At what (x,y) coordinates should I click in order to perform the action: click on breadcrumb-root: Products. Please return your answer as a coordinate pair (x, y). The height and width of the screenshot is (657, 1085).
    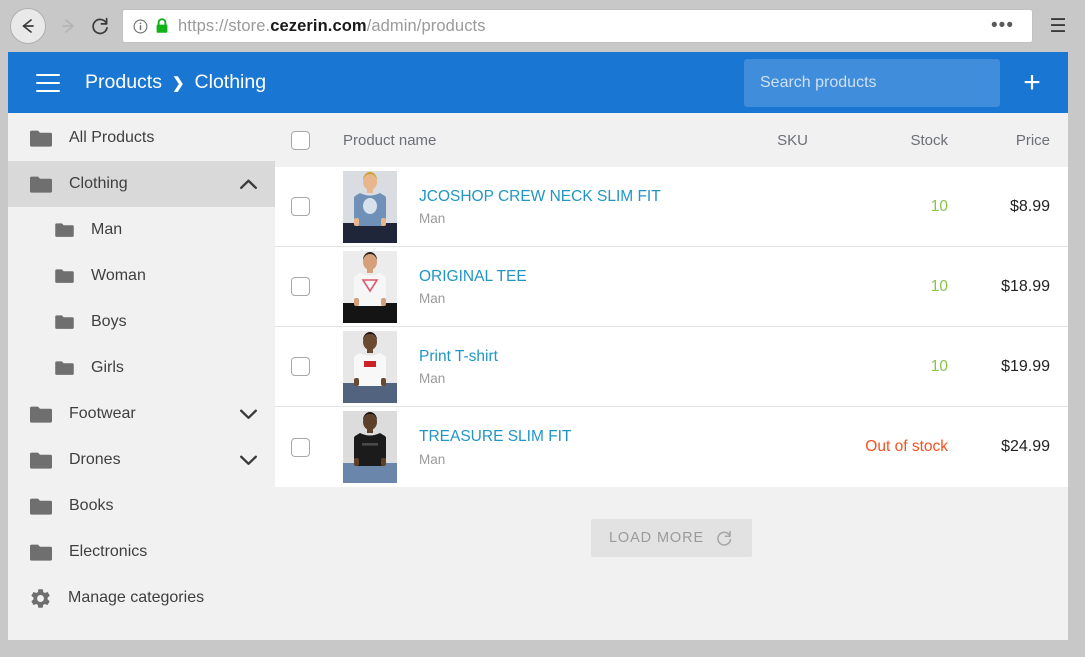
    Looking at the image, I should click on (123, 82).